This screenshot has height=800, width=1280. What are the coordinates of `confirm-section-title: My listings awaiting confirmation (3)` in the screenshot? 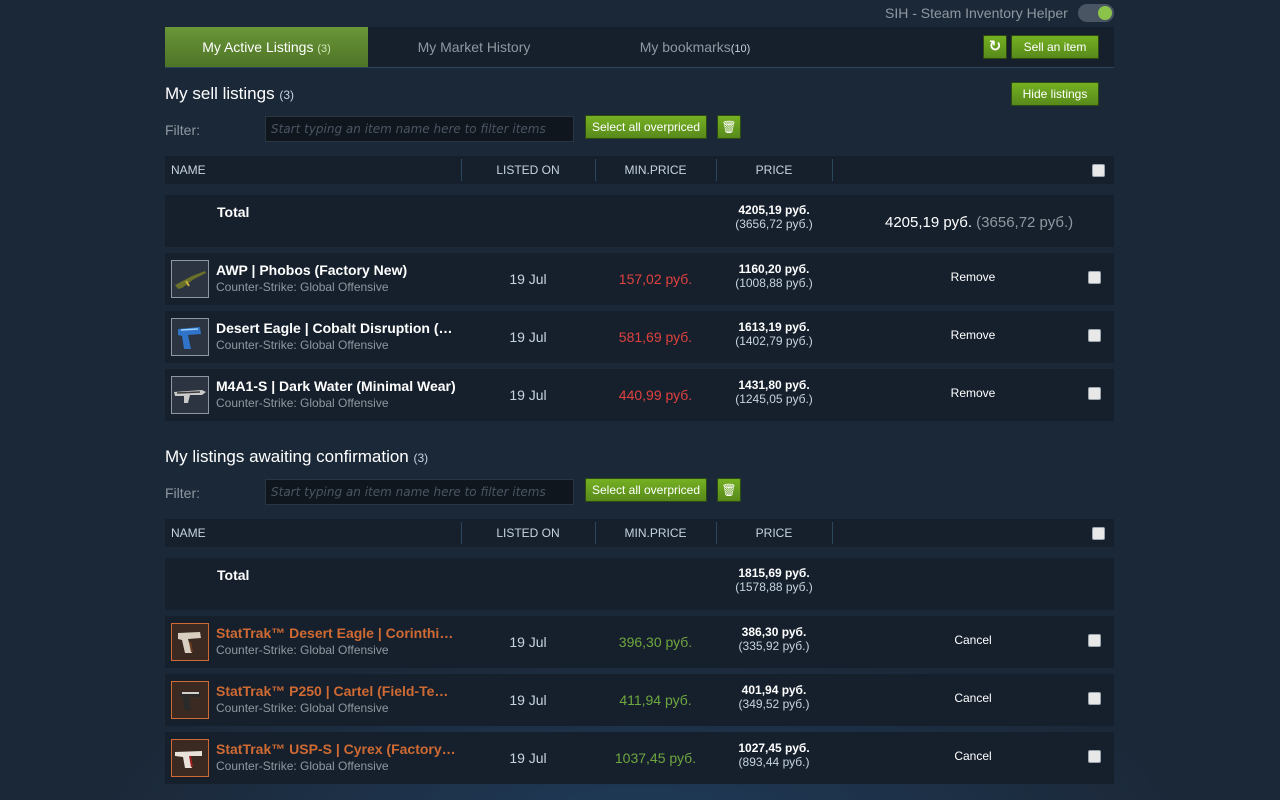 It's located at (296, 457).